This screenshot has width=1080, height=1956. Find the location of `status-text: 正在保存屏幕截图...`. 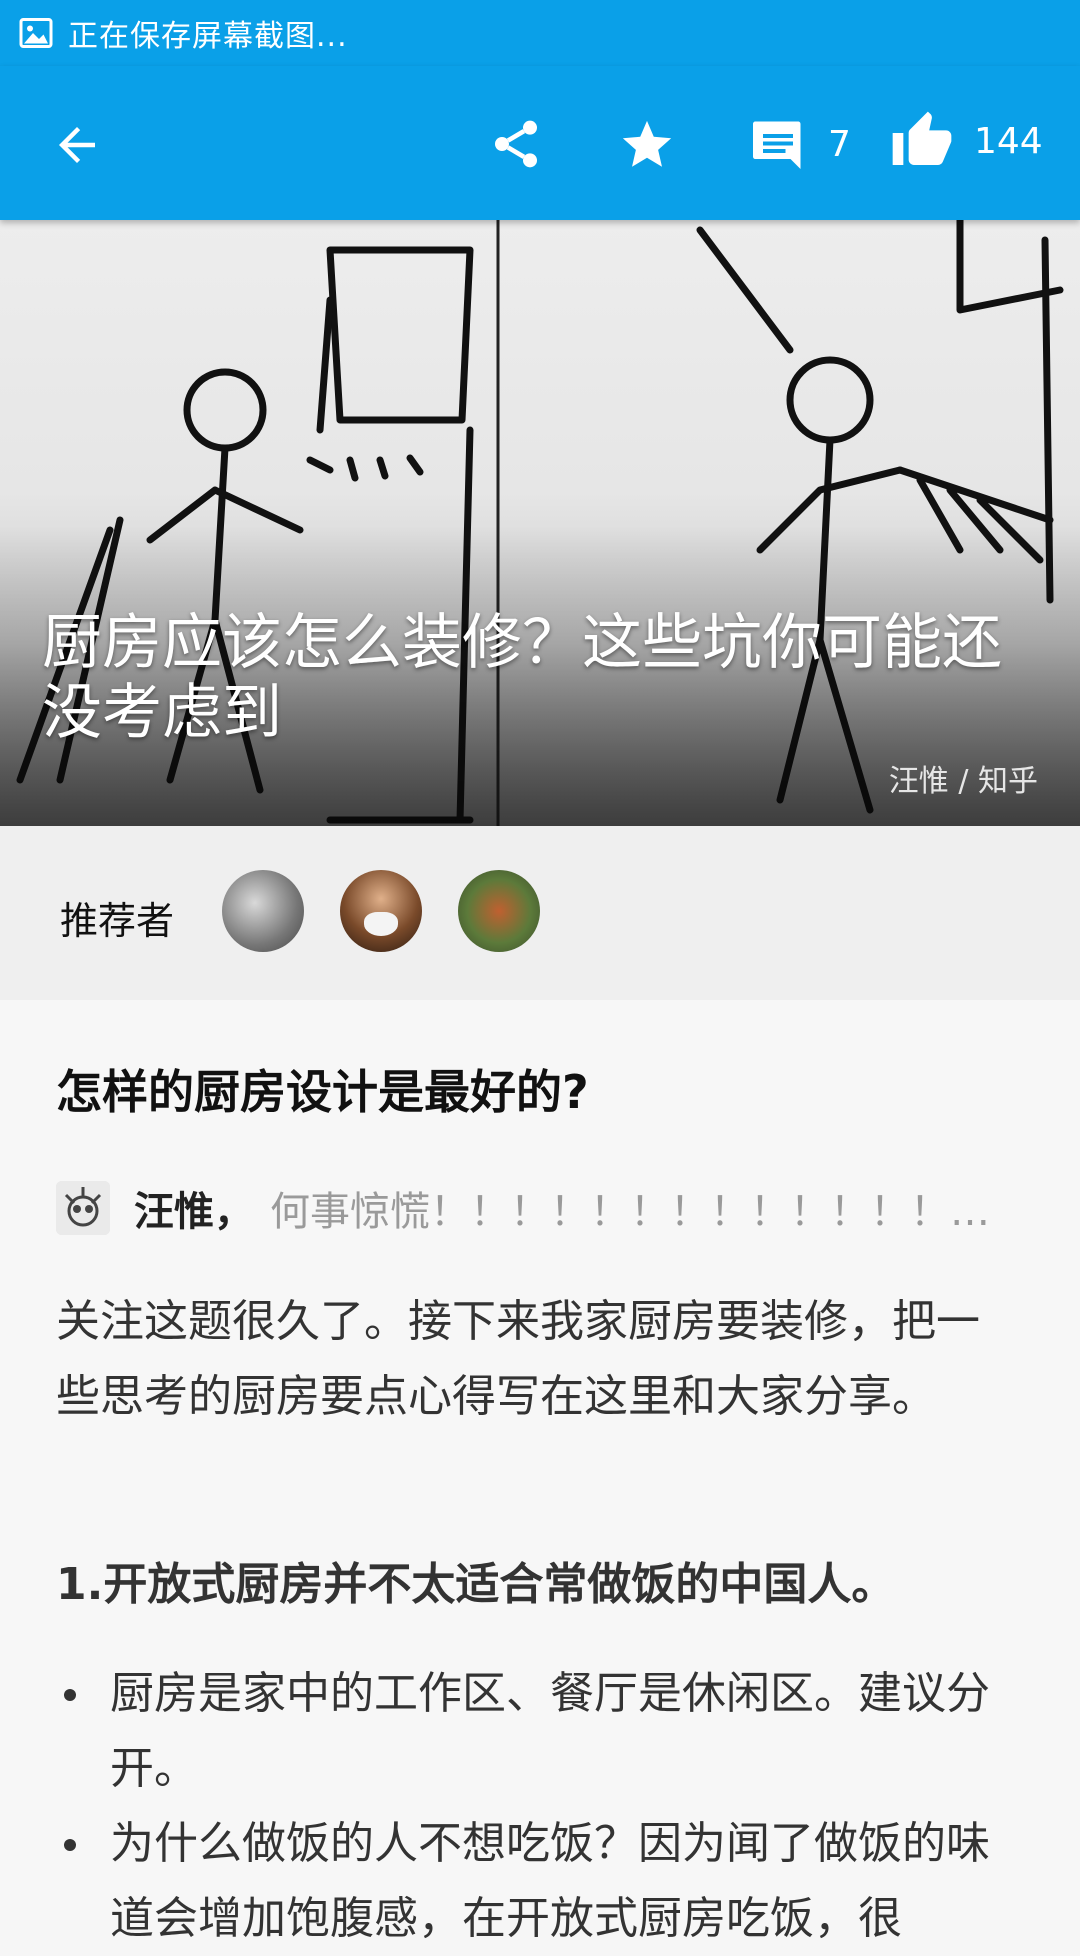

status-text: 正在保存屏幕截图... is located at coordinates (208, 36).